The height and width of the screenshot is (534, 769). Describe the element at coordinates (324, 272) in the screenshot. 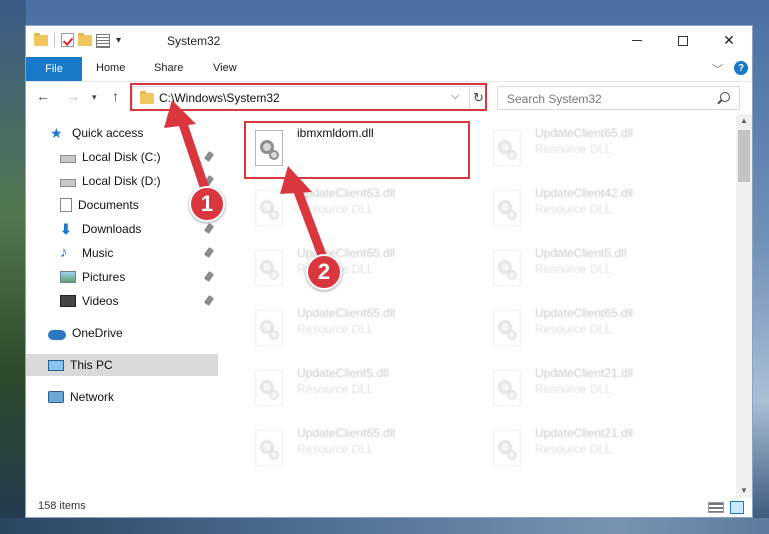

I see `step-2-badge: 2` at that location.